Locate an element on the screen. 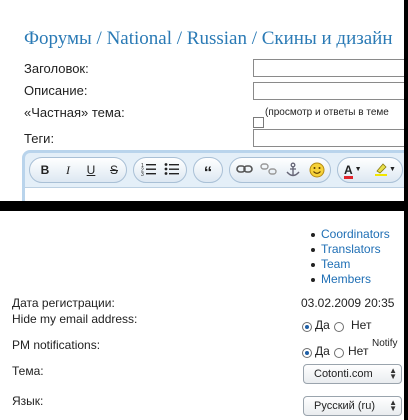 The width and height of the screenshot is (408, 420). font-color-button: A ▼ is located at coordinates (355, 170).